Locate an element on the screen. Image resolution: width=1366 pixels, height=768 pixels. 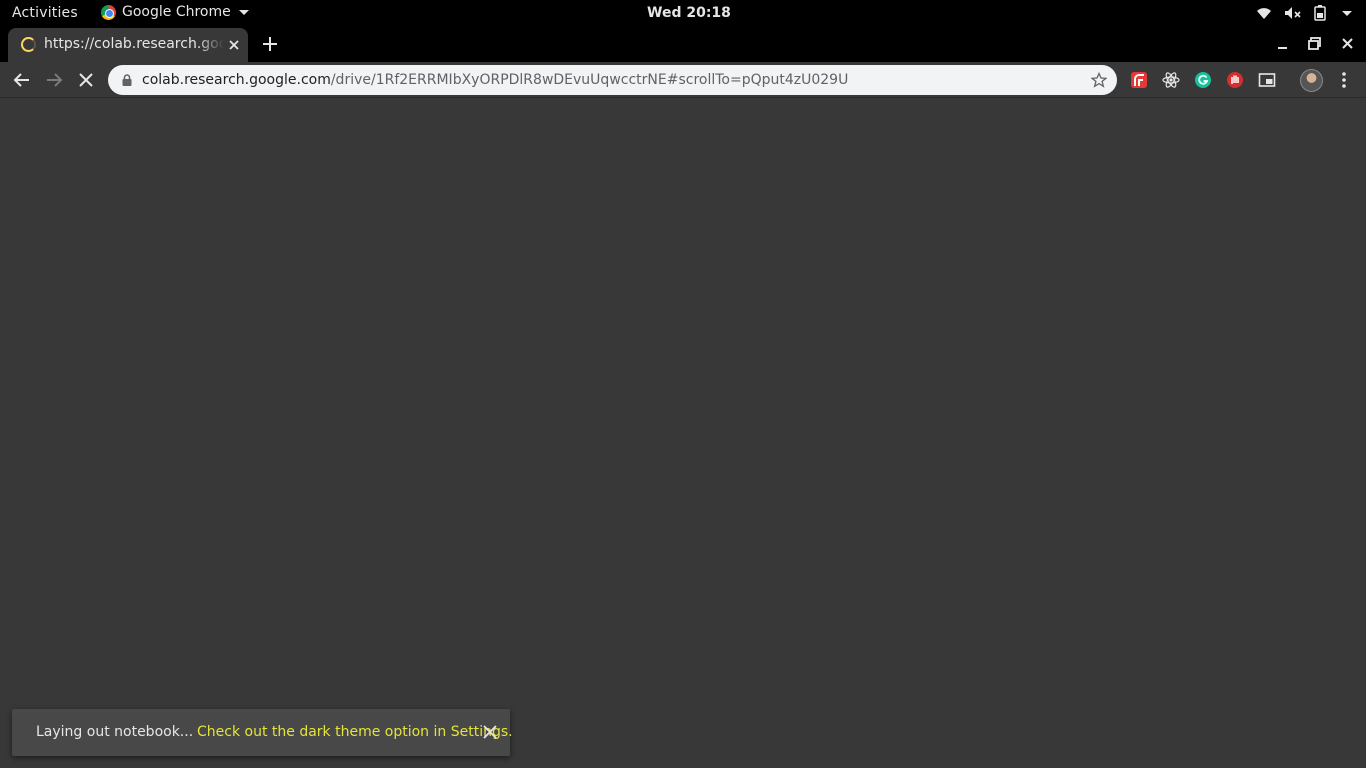
wifi-icon is located at coordinates (1264, 13).